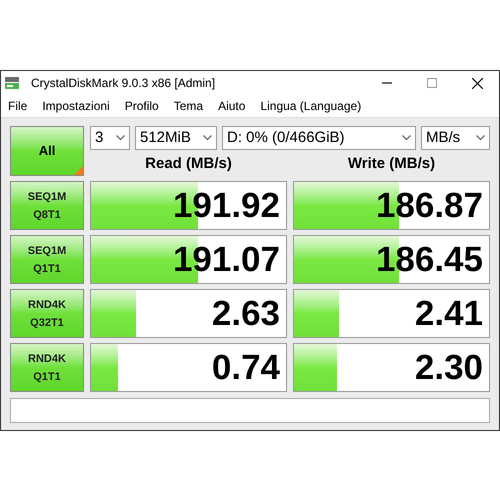  What do you see at coordinates (319, 138) in the screenshot?
I see `dropdown: D: 0% (0/466GiB)` at bounding box center [319, 138].